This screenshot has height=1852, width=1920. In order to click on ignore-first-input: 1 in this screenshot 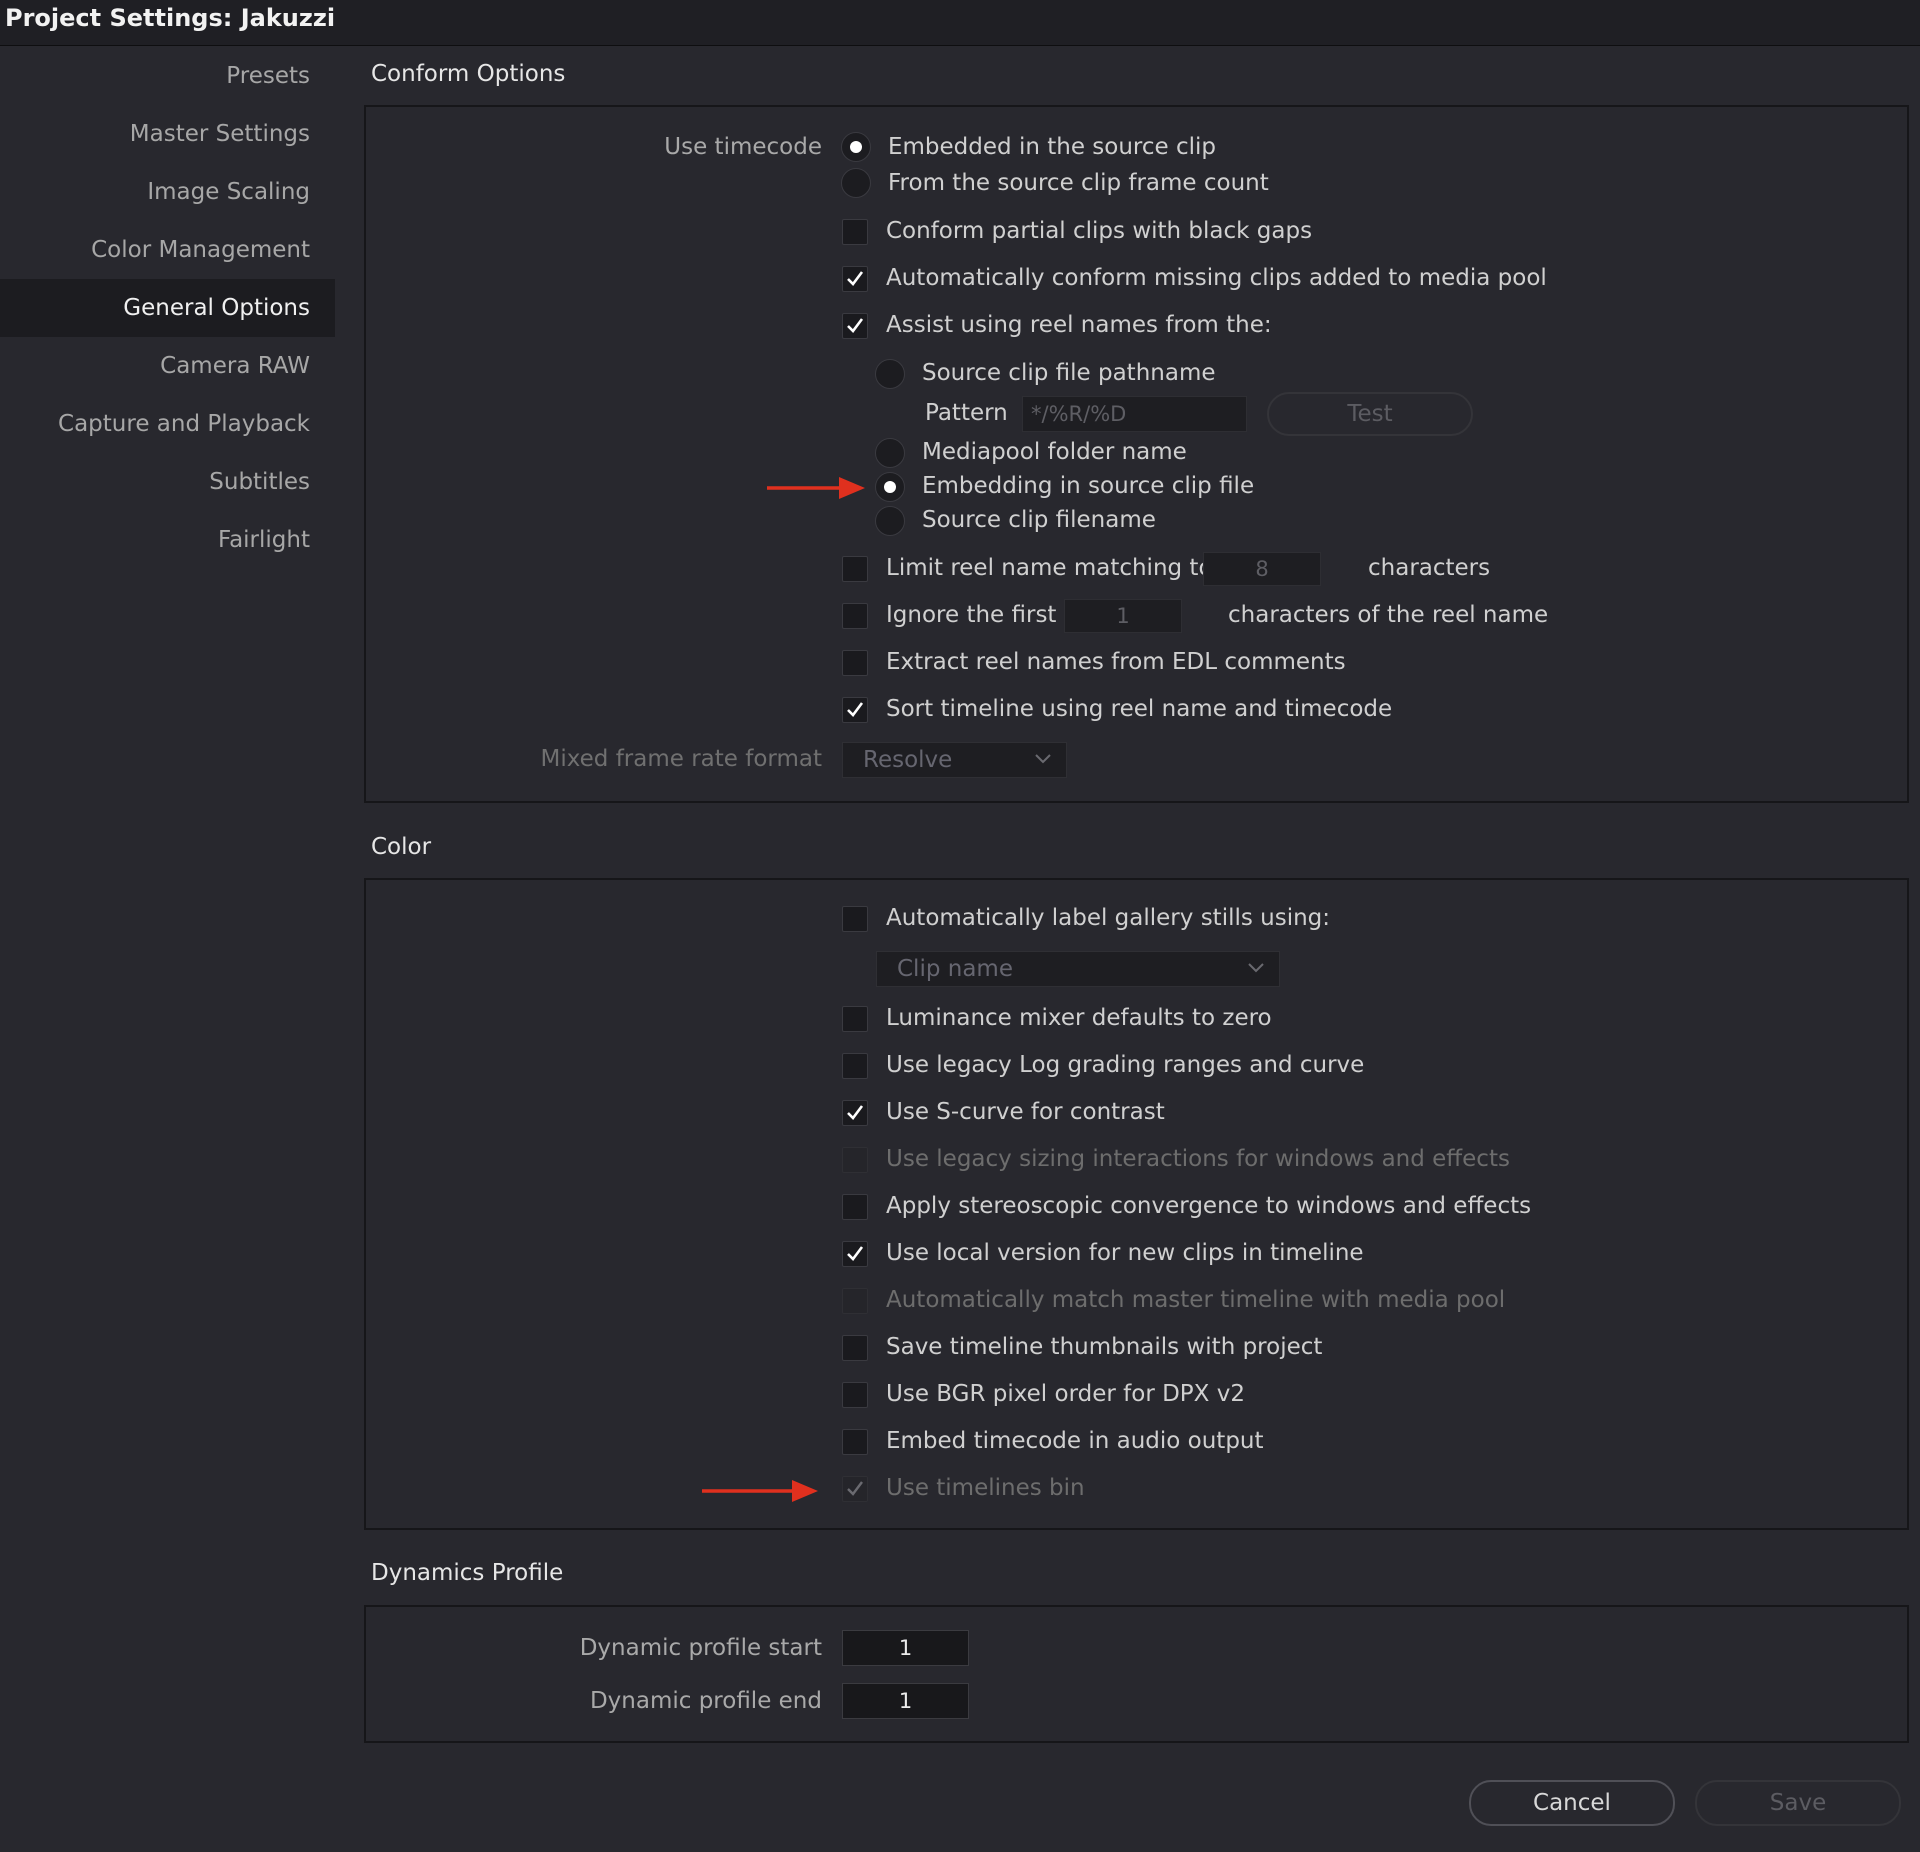, I will do `click(1123, 616)`.